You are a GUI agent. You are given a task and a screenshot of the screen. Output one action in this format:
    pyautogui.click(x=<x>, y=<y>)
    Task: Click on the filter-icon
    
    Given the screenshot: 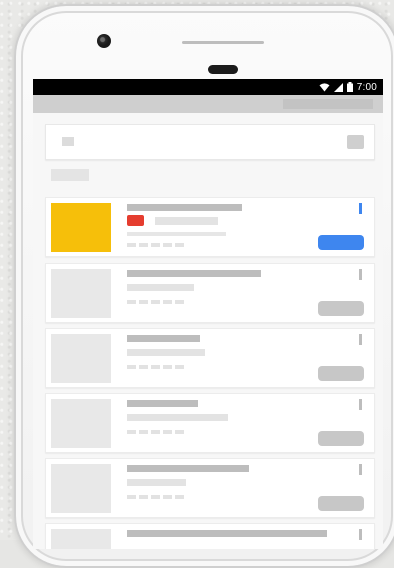 What is the action you would take?
    pyautogui.click(x=355, y=142)
    